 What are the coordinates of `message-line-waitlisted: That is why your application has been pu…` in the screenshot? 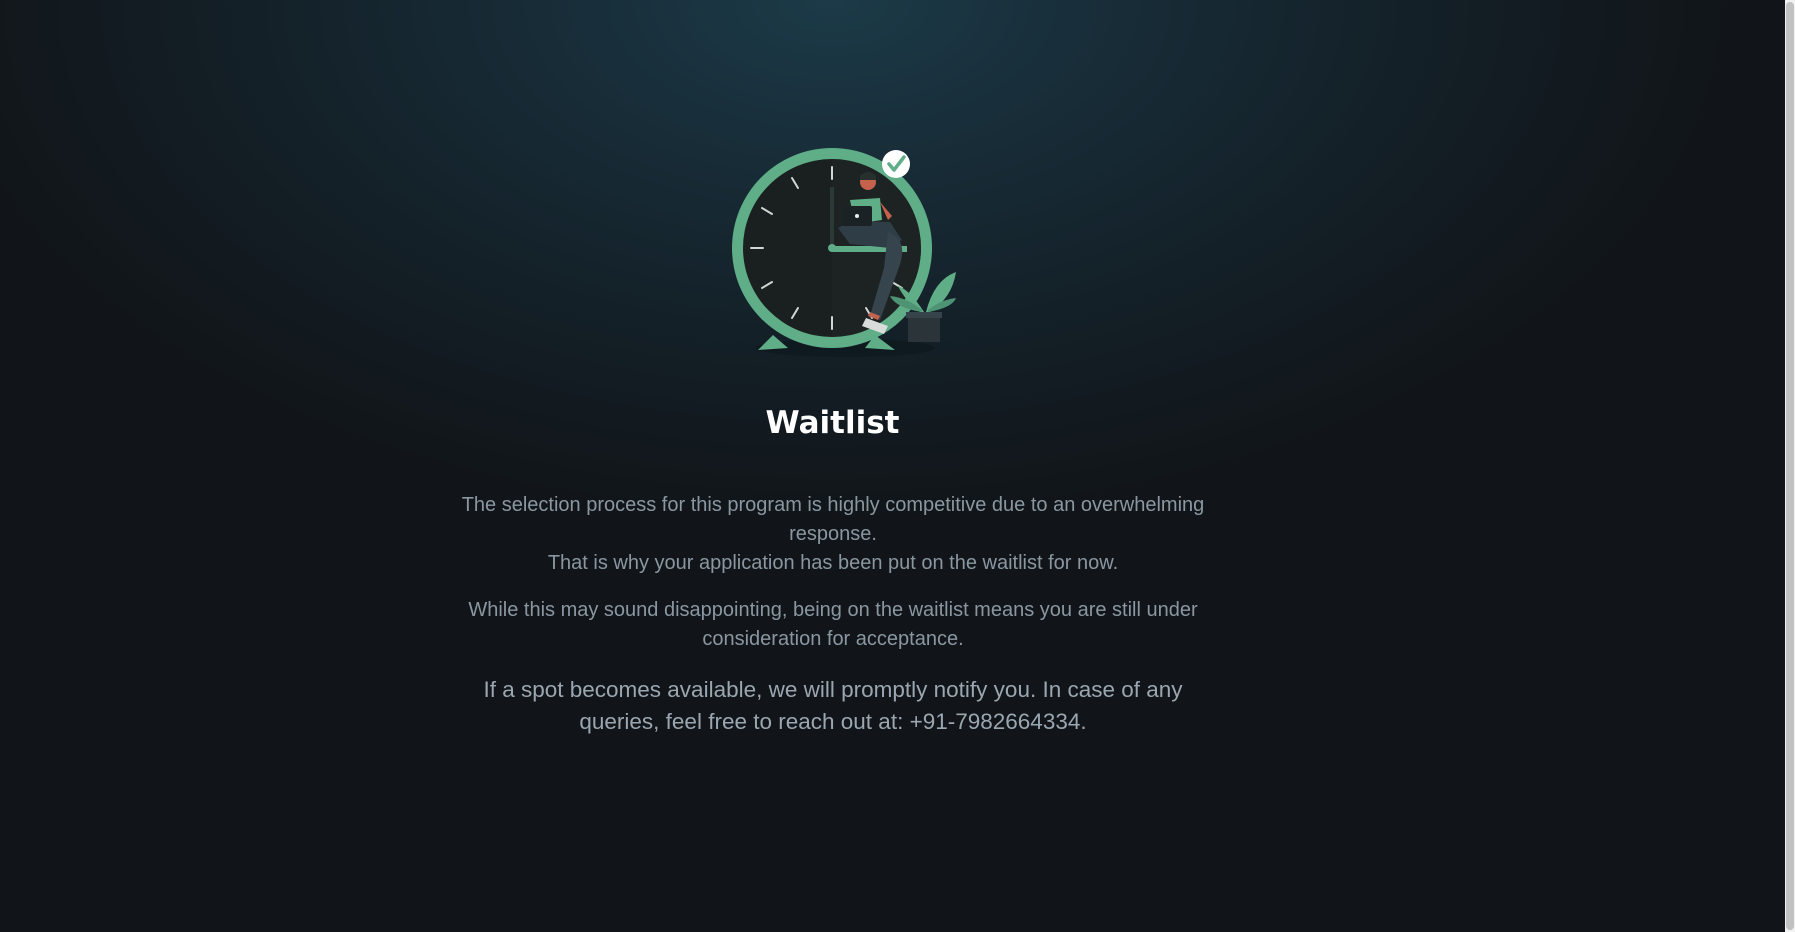 It's located at (833, 563).